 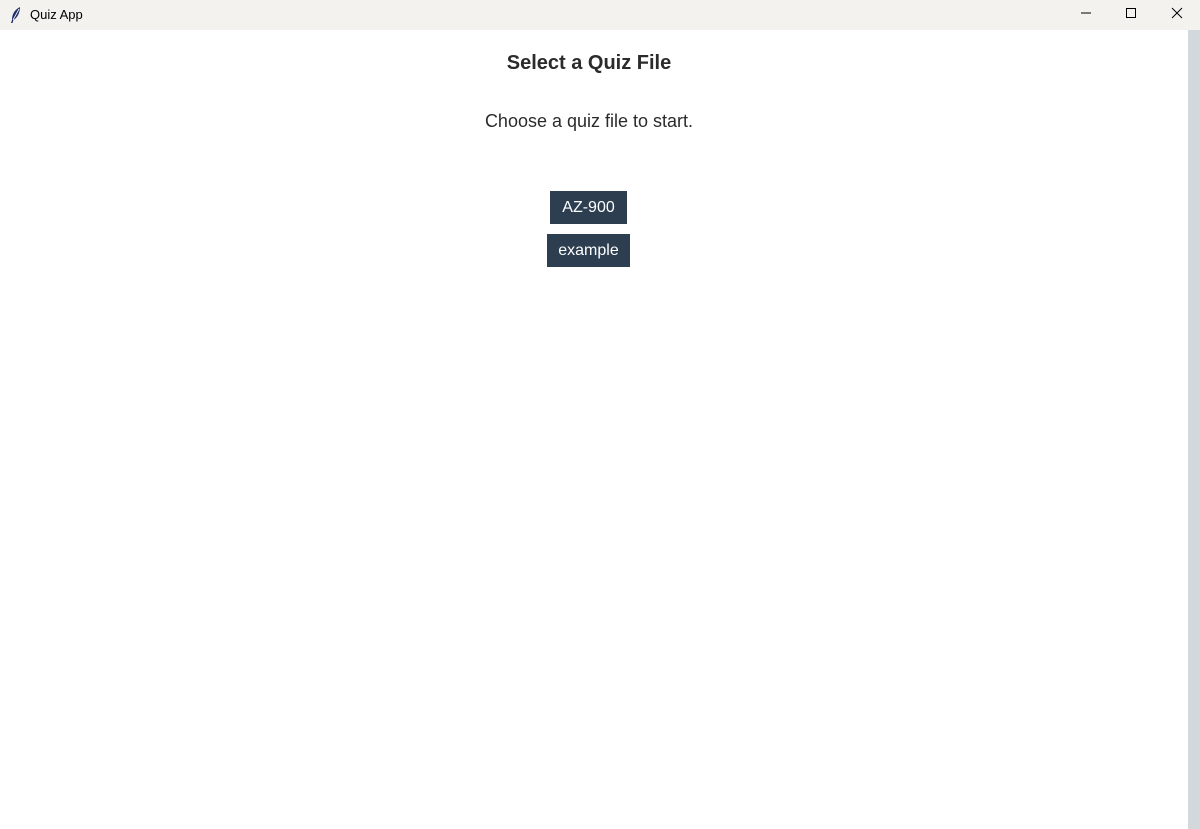 I want to click on scrollbar-track, so click(x=1194, y=430).